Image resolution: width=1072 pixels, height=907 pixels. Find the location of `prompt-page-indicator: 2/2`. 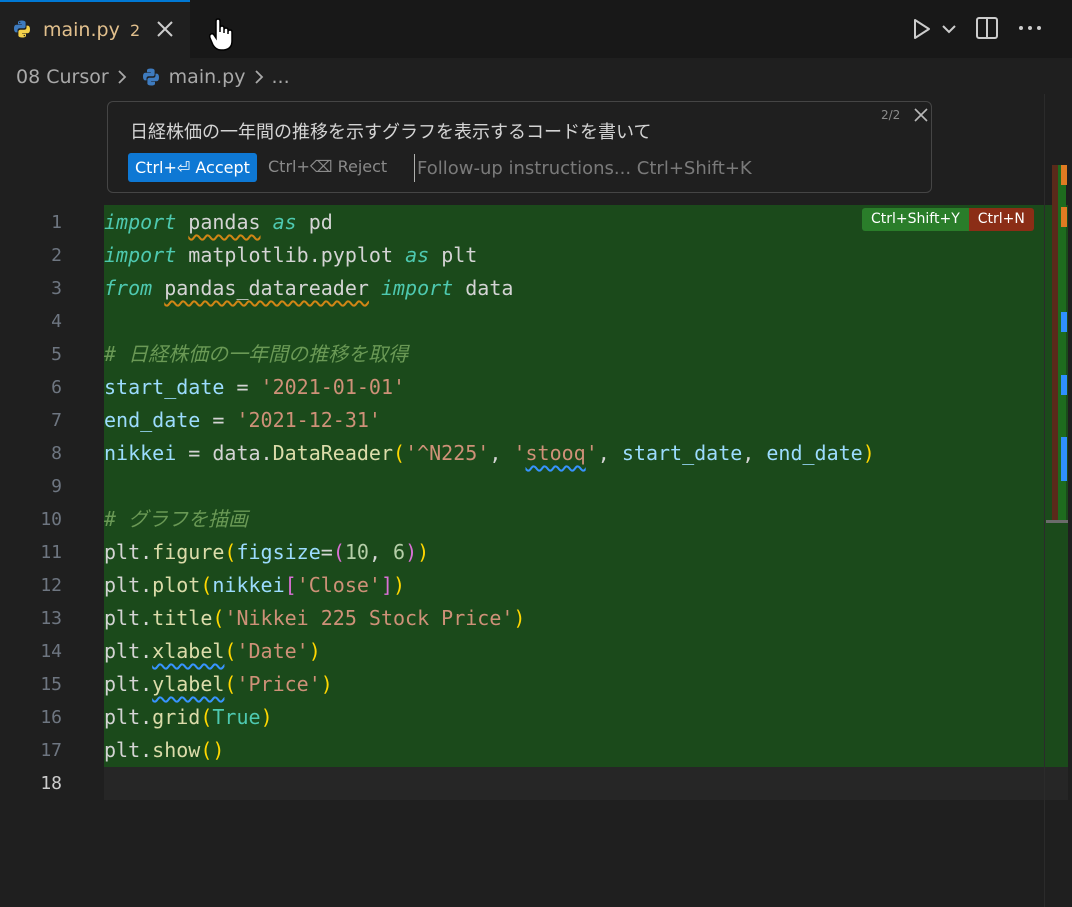

prompt-page-indicator: 2/2 is located at coordinates (891, 115).